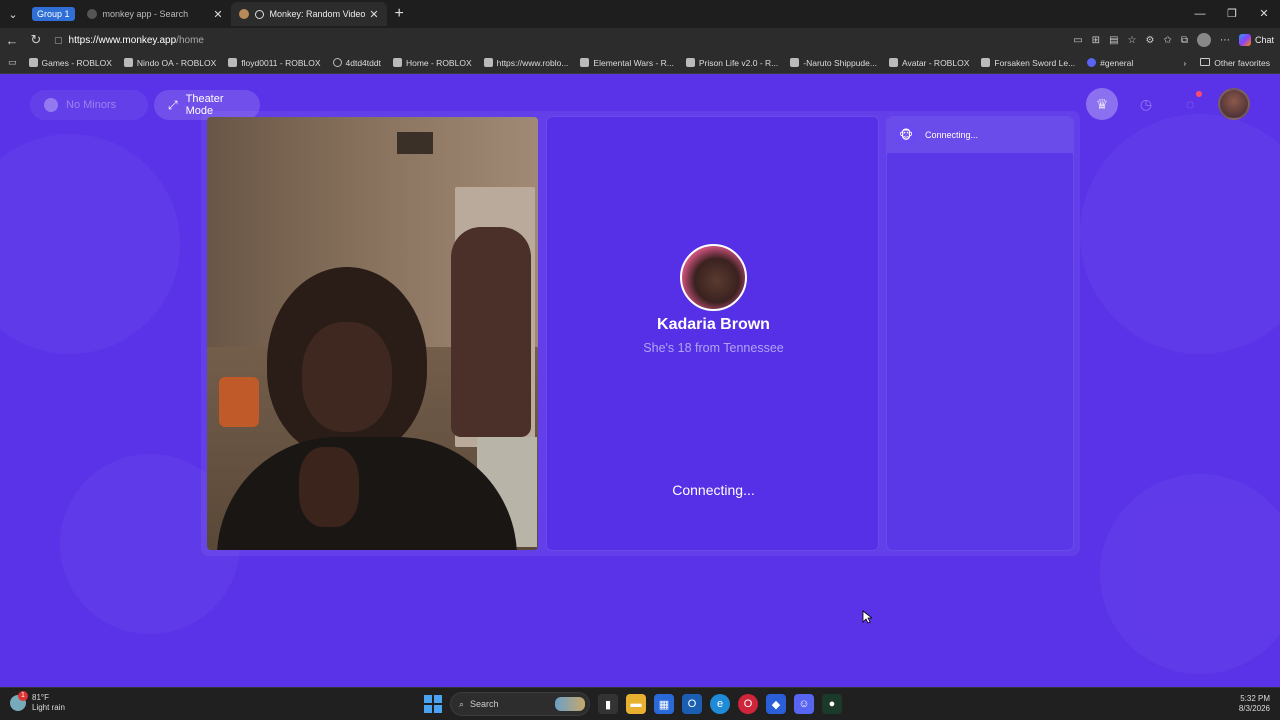 This screenshot has width=1280, height=720. Describe the element at coordinates (1184, 40) in the screenshot. I see `collections-icon: ⧉` at that location.